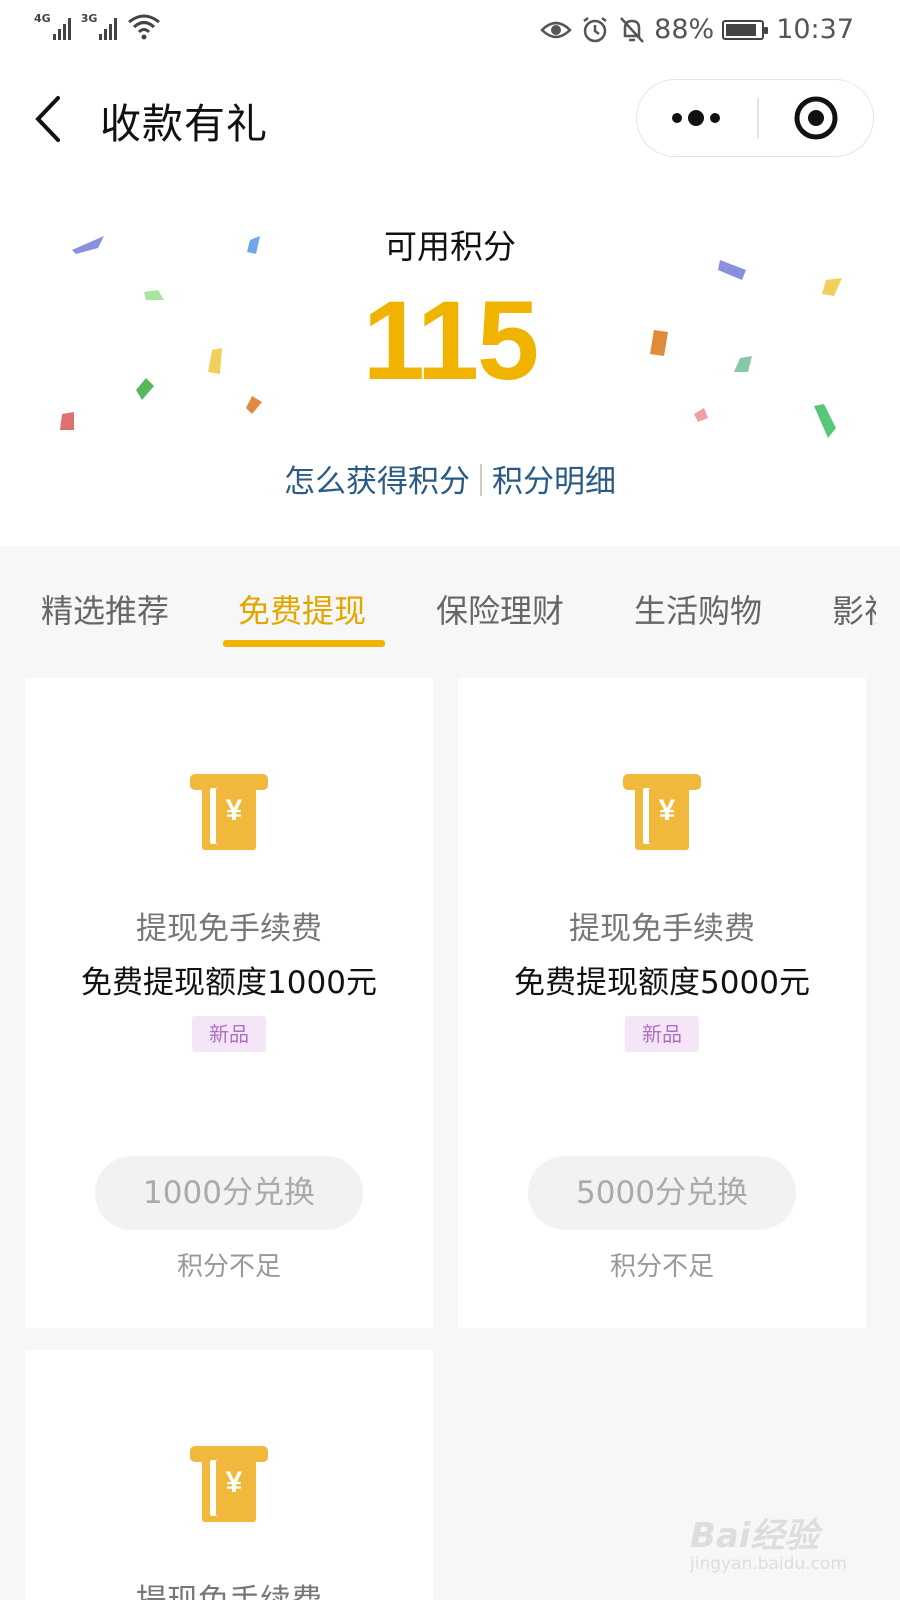 The height and width of the screenshot is (1600, 900). What do you see at coordinates (754, 1536) in the screenshot?
I see `watermark-logo: Bai经验` at bounding box center [754, 1536].